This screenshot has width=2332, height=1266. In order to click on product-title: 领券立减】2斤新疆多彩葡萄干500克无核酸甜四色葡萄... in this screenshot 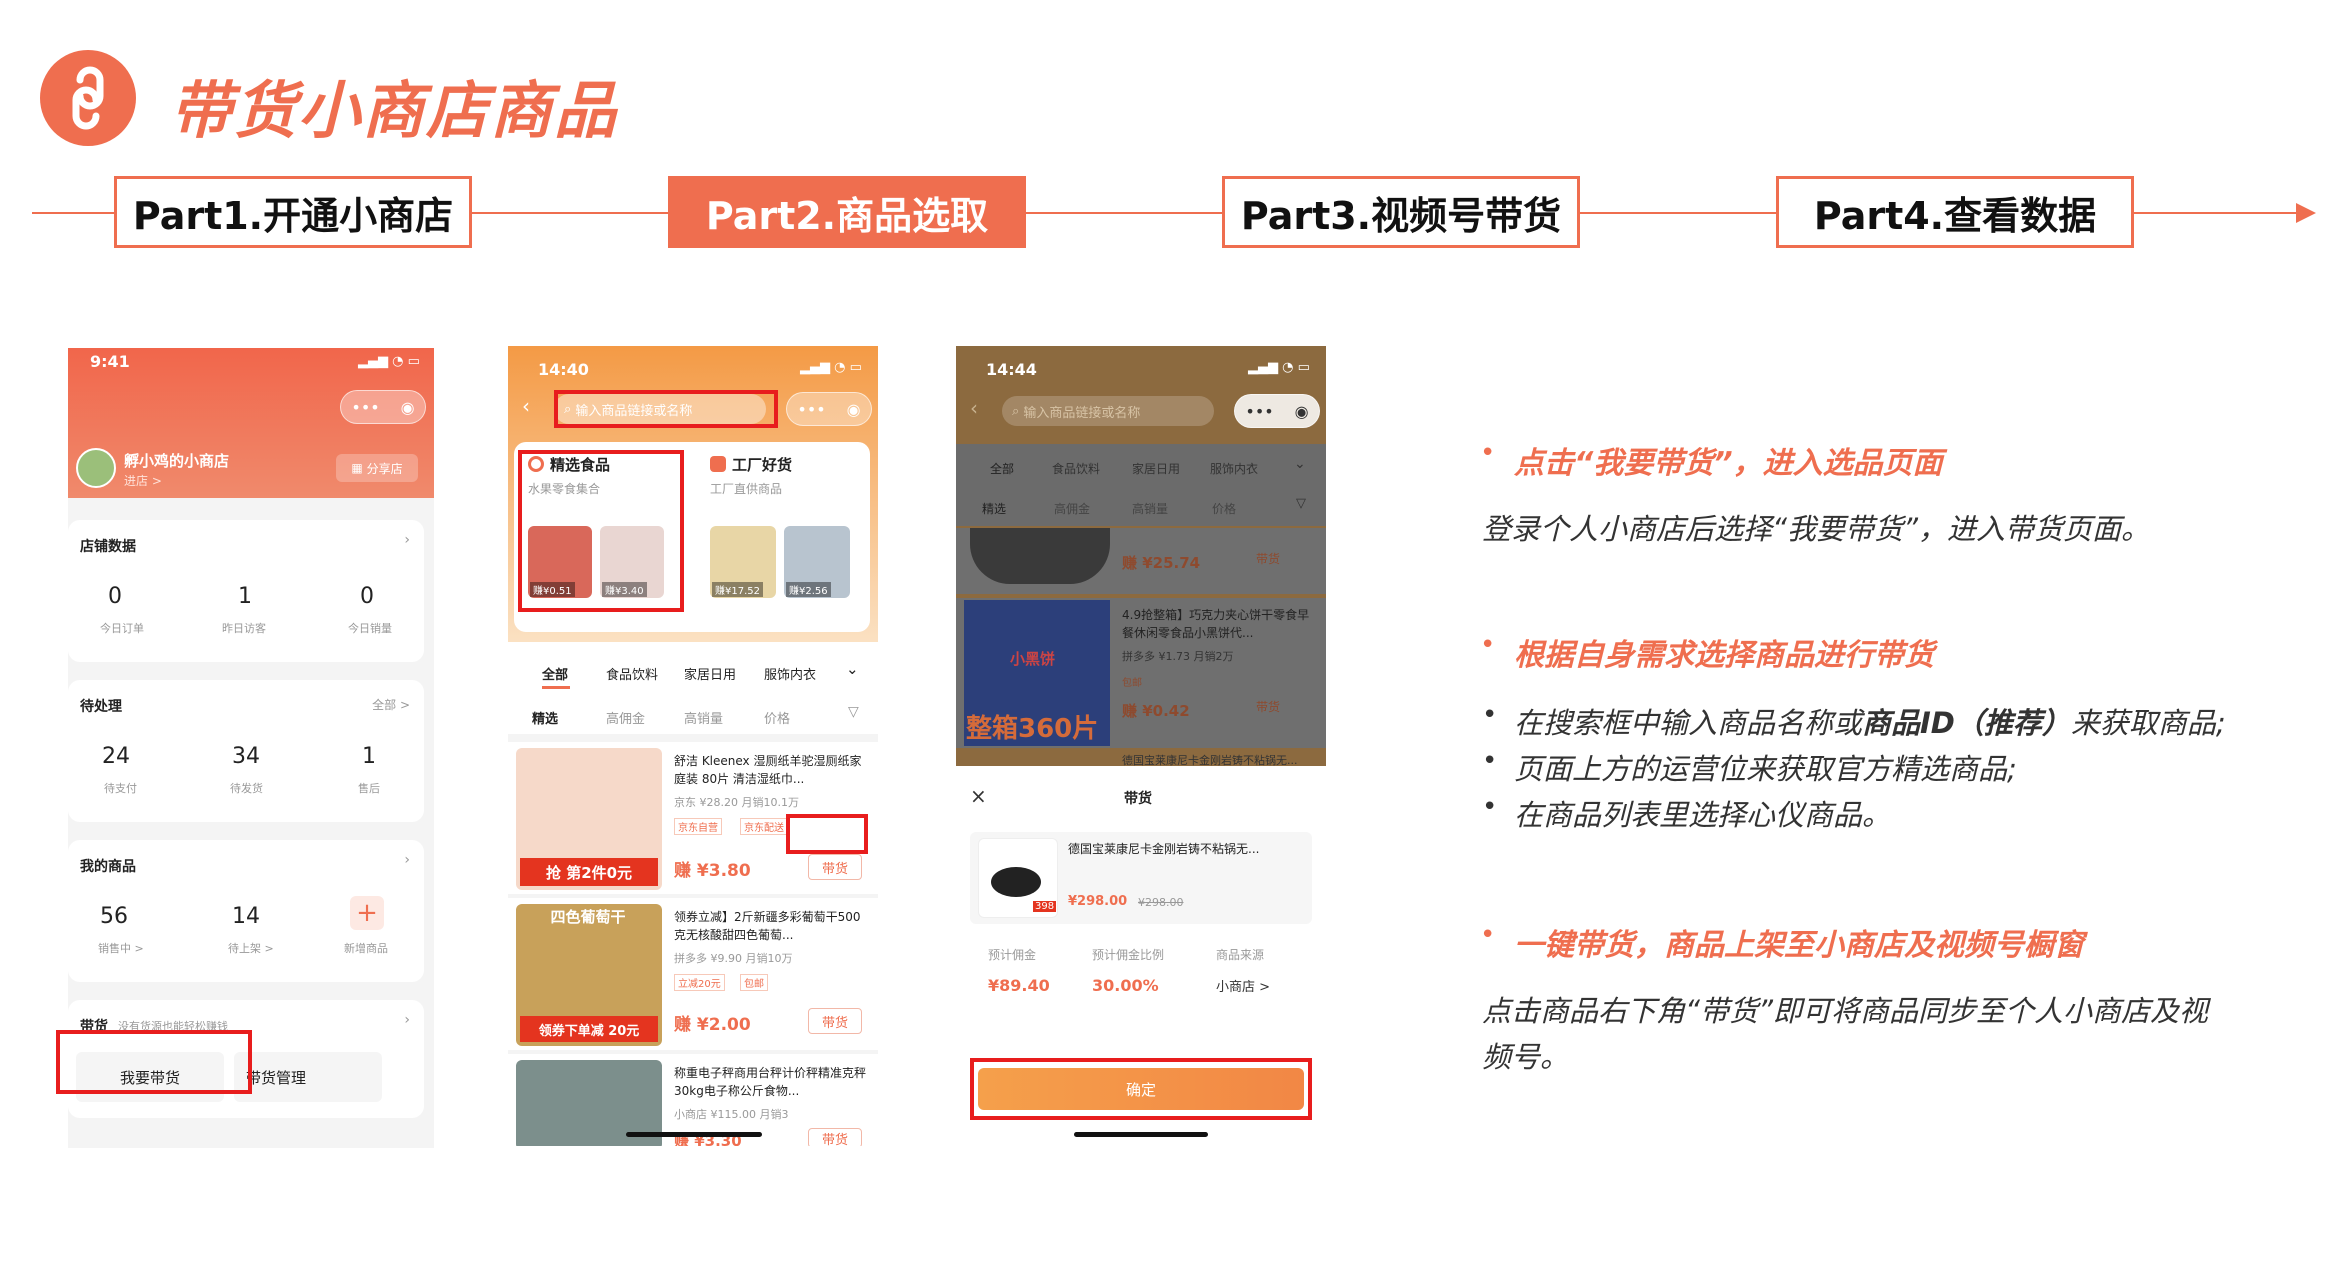, I will do `click(772, 926)`.